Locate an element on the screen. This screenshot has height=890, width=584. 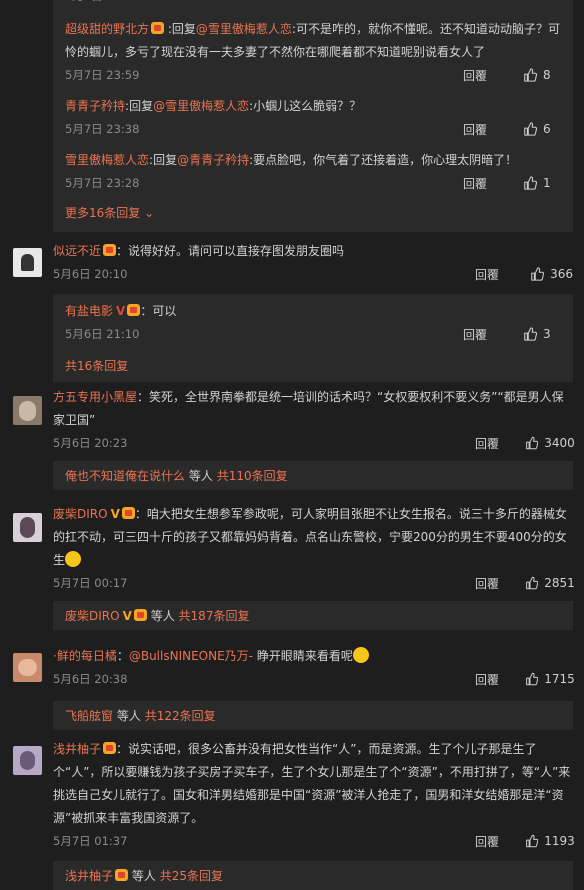
comment-time: 5月6日 20:38 is located at coordinates (90, 679).